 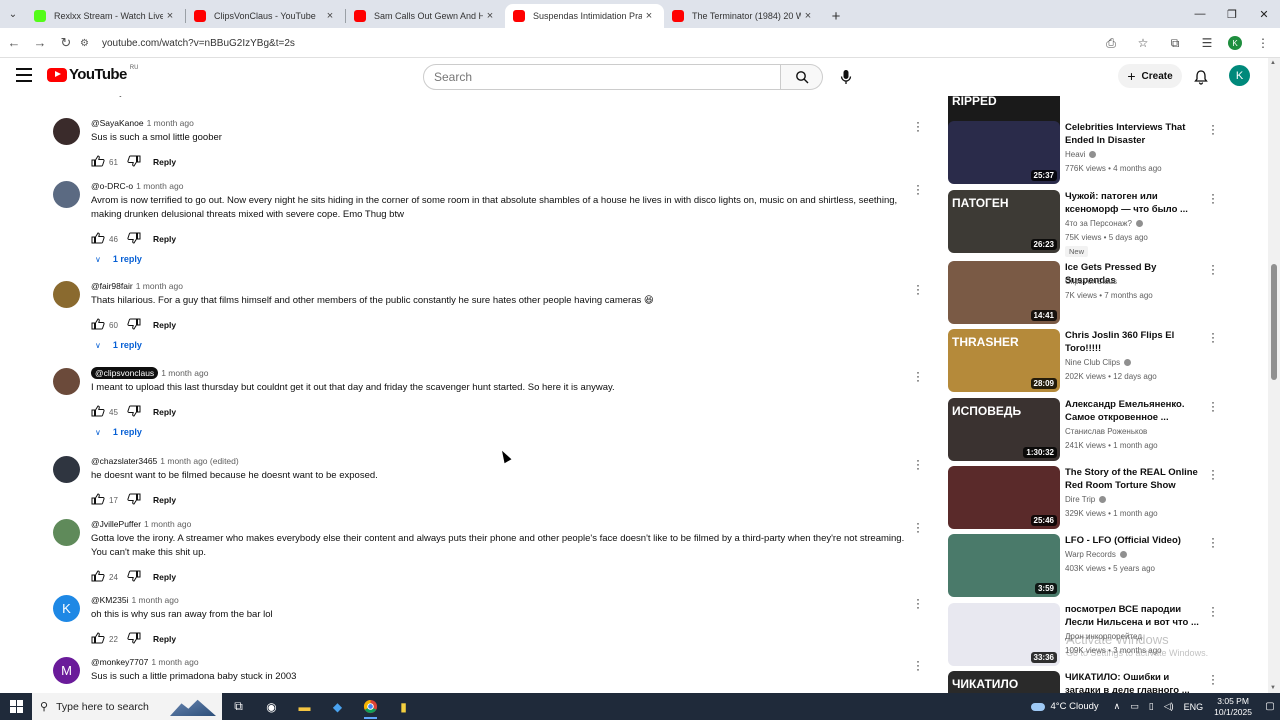 I want to click on taskbar-search-input: ⚲ Type here to search, so click(x=127, y=706).